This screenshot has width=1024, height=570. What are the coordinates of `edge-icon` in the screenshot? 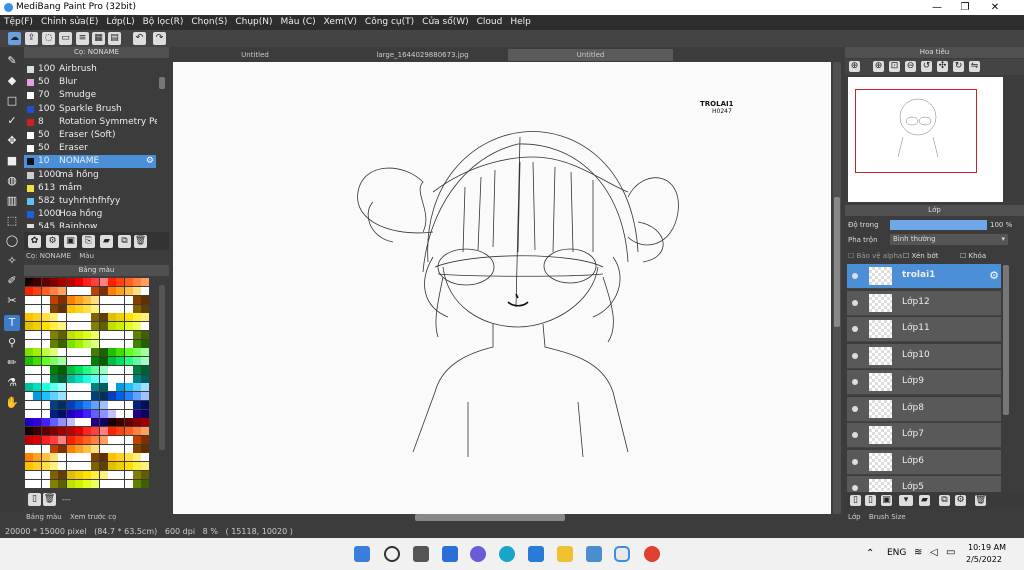 It's located at (507, 554).